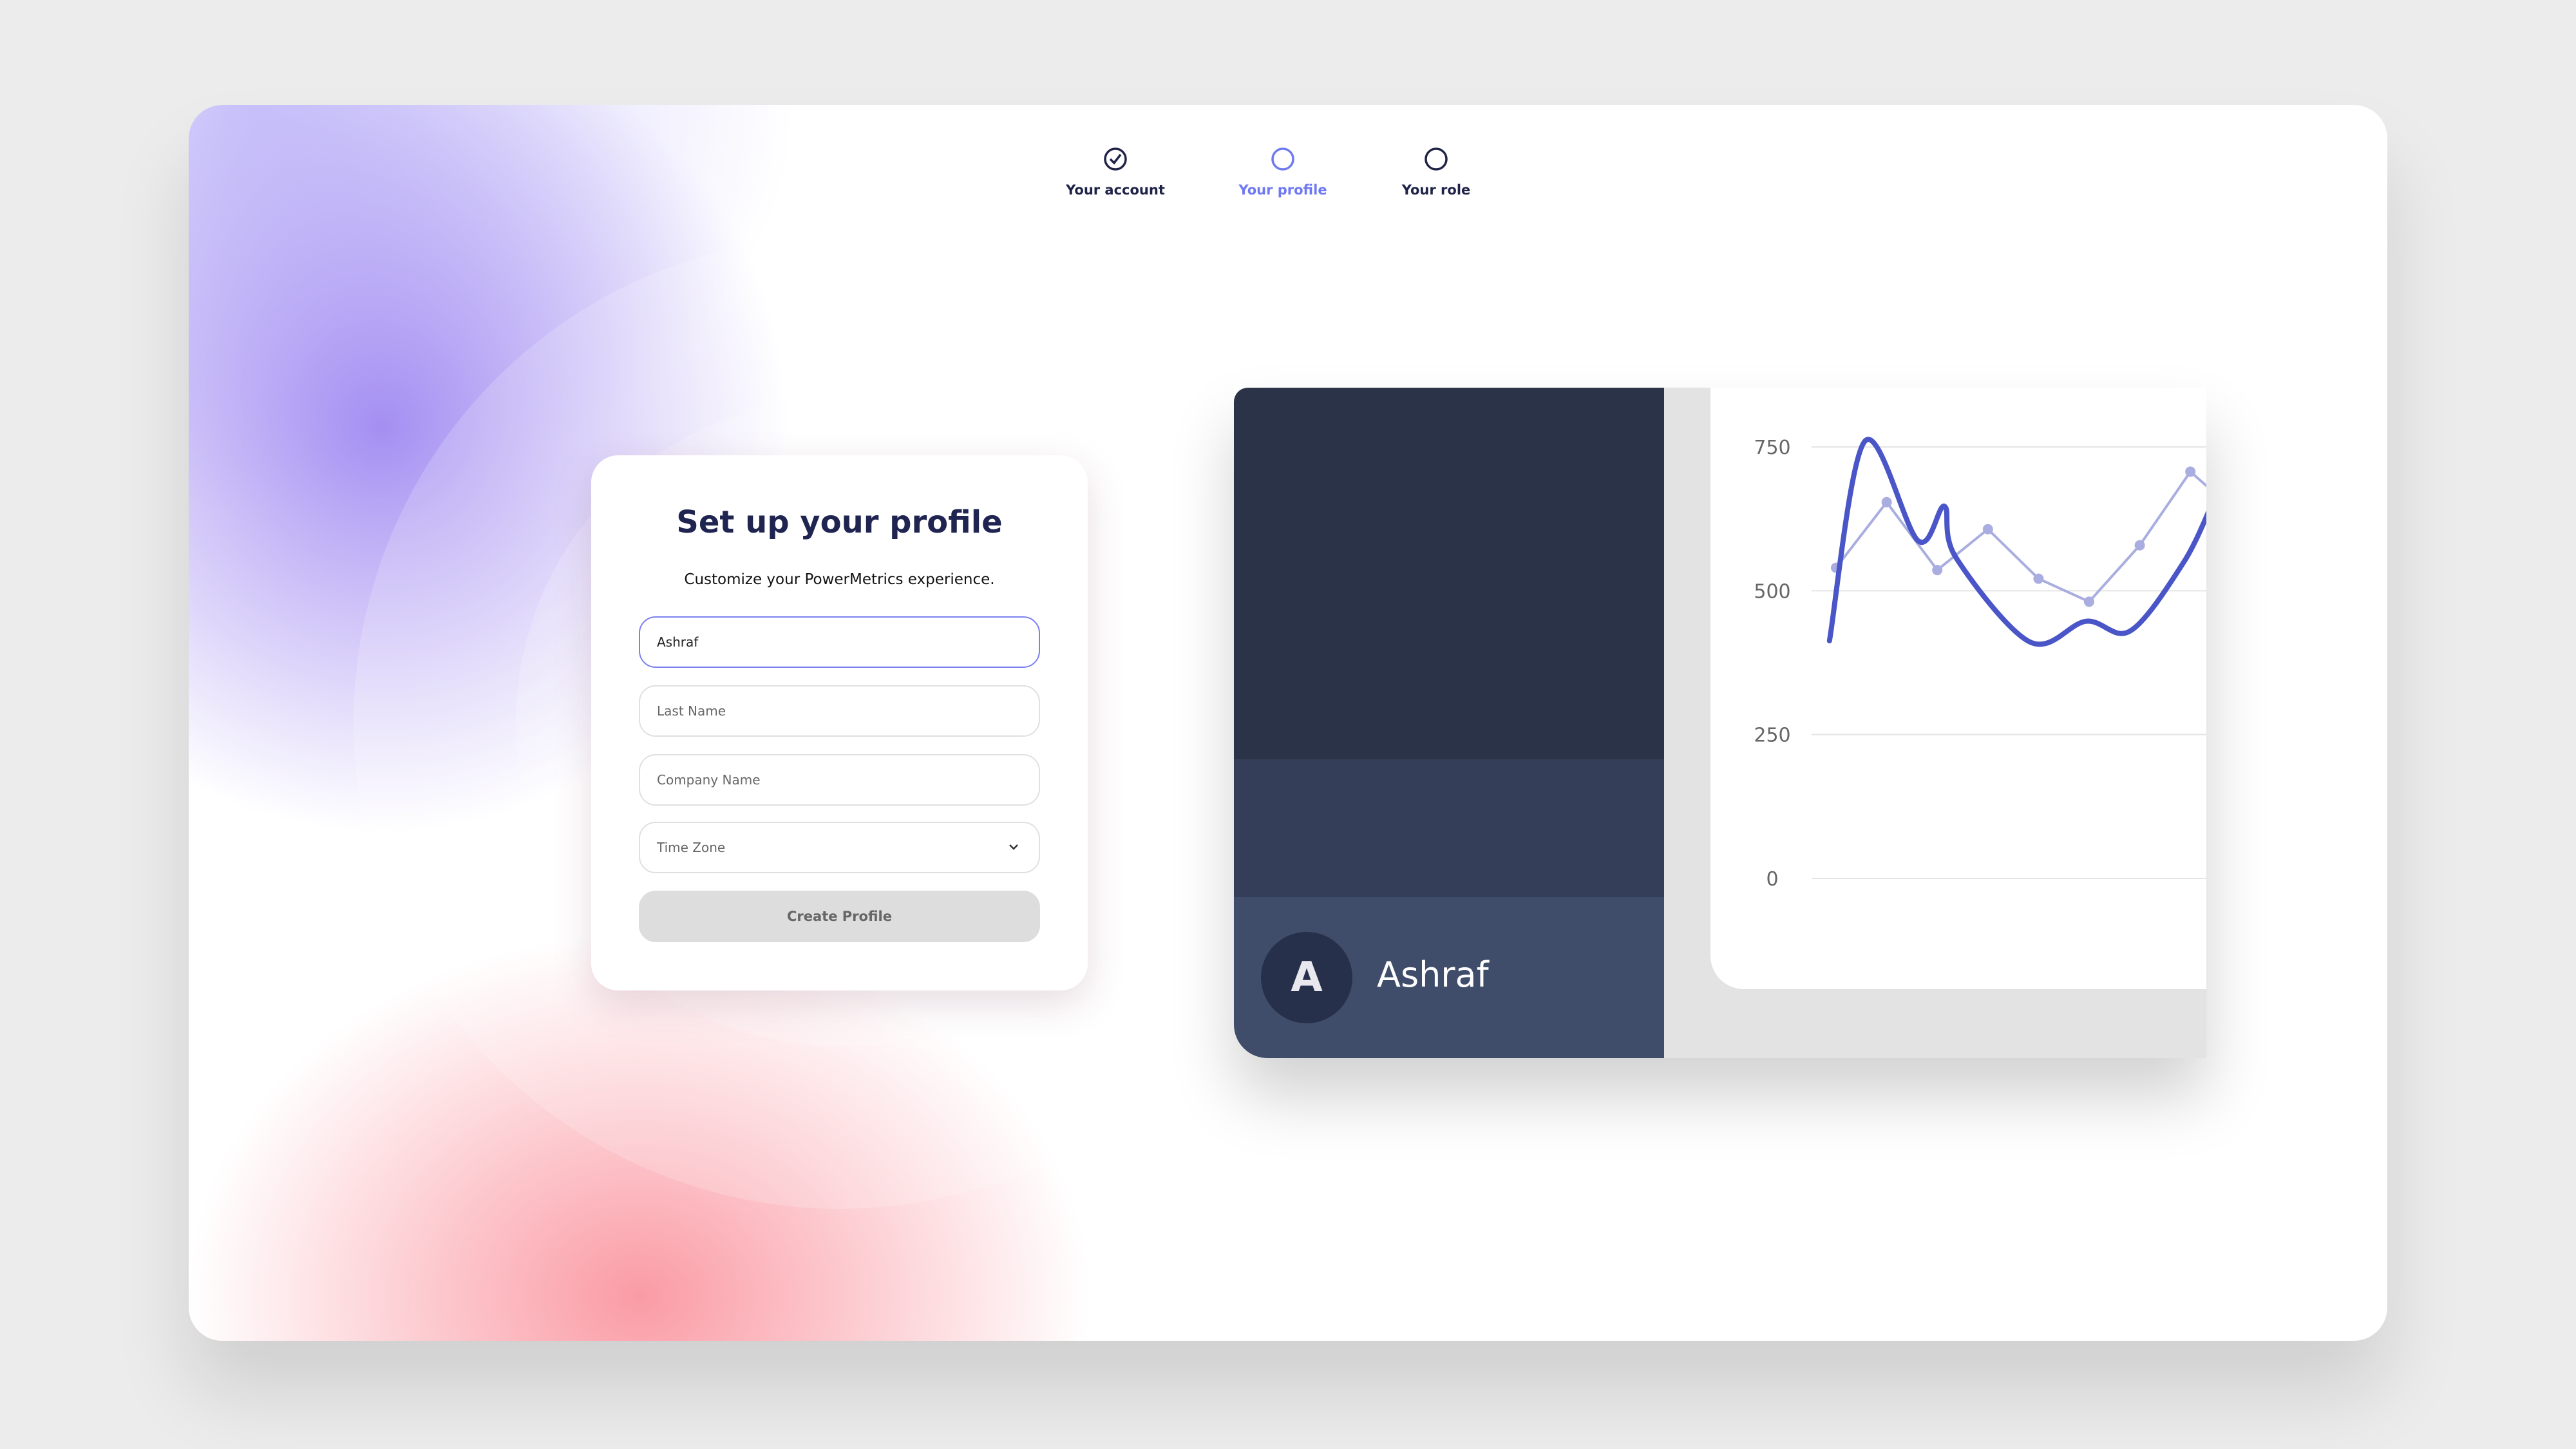 Image resolution: width=2576 pixels, height=1449 pixels. What do you see at coordinates (1115, 159) in the screenshot?
I see `check-circle-icon` at bounding box center [1115, 159].